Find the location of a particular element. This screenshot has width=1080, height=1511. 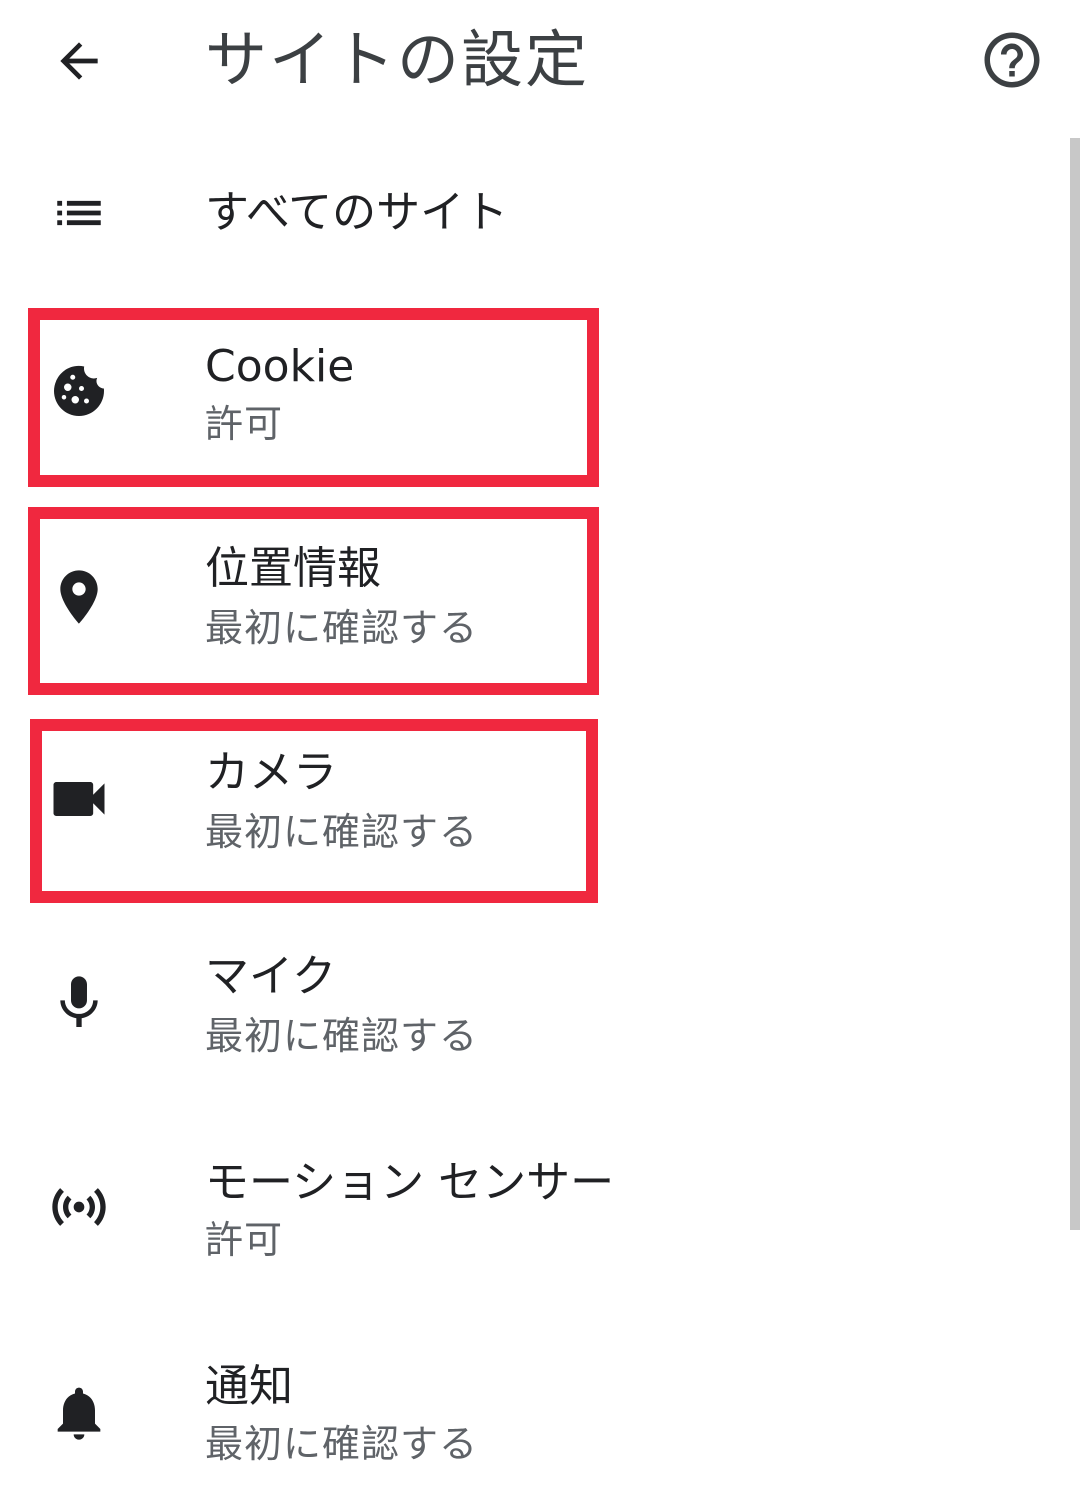

all-sites-row: すべてのサイト is located at coordinates (534, 215).